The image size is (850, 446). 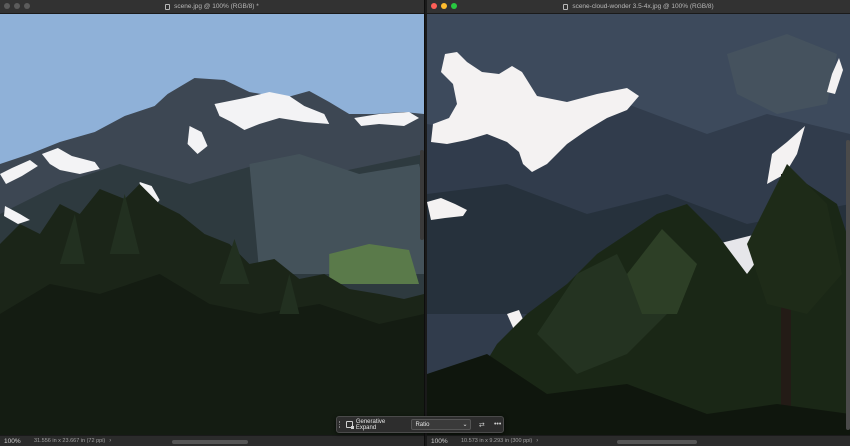 What do you see at coordinates (497, 441) in the screenshot?
I see `document-info: 10.573 in x 9.293 in (300 ppi)` at bounding box center [497, 441].